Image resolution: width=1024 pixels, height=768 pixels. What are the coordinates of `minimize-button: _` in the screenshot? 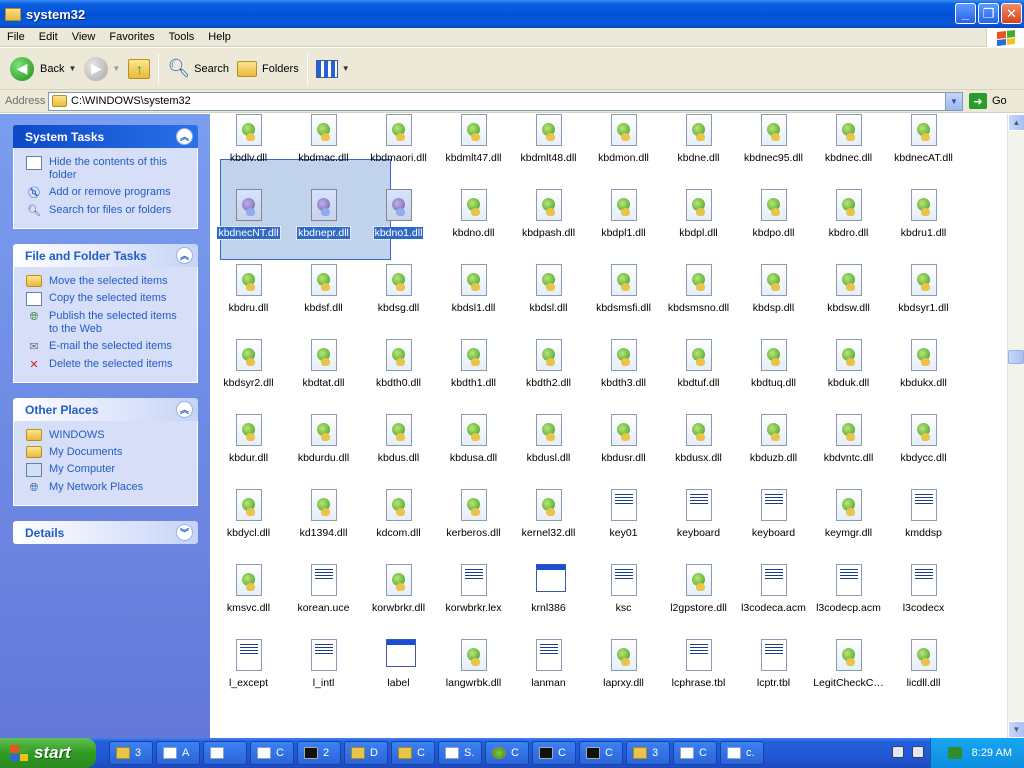 It's located at (965, 13).